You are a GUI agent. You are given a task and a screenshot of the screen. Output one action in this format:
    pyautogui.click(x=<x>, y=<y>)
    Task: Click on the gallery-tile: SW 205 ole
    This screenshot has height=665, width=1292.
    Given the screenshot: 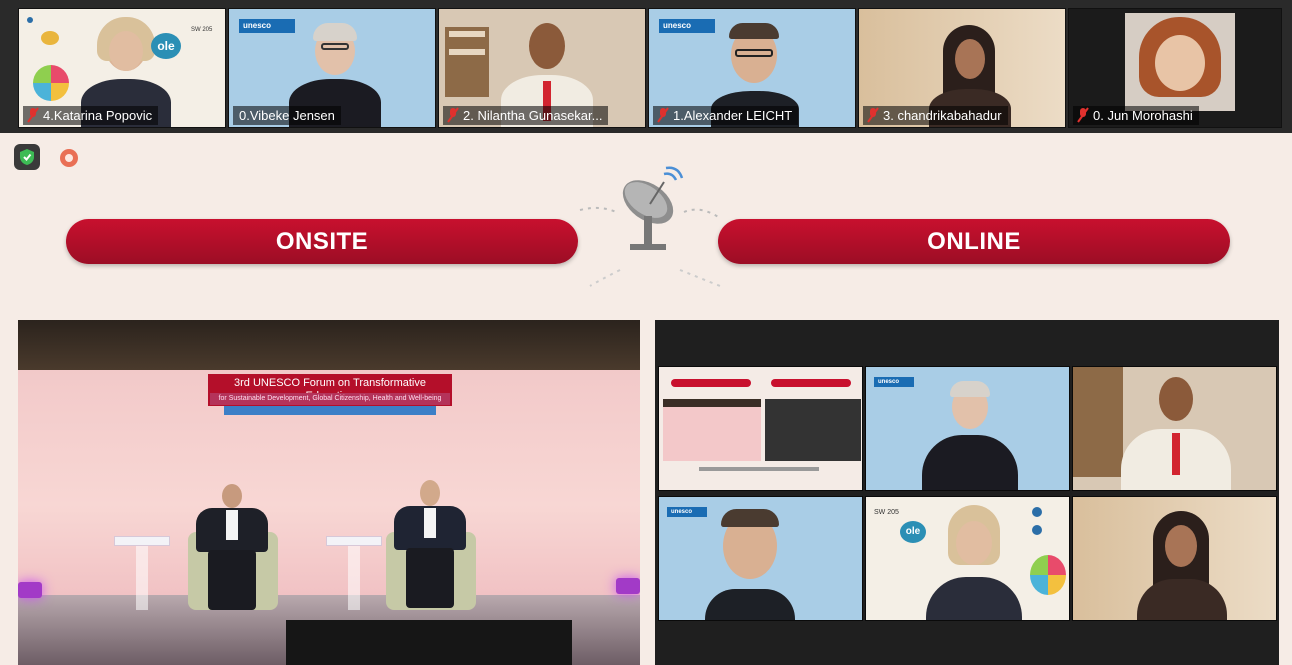 What is the action you would take?
    pyautogui.click(x=967, y=558)
    